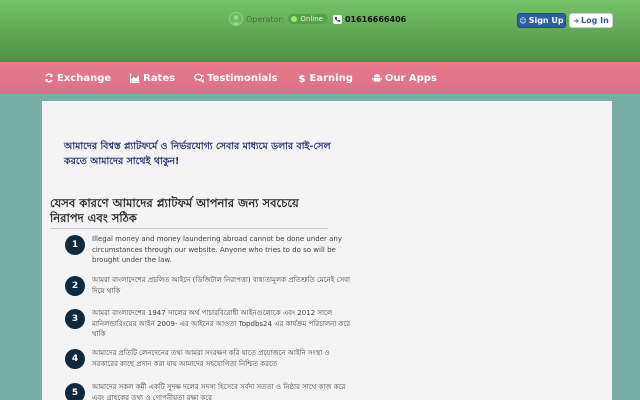 The width and height of the screenshot is (640, 400). What do you see at coordinates (337, 19) in the screenshot?
I see `phone-icon` at bounding box center [337, 19].